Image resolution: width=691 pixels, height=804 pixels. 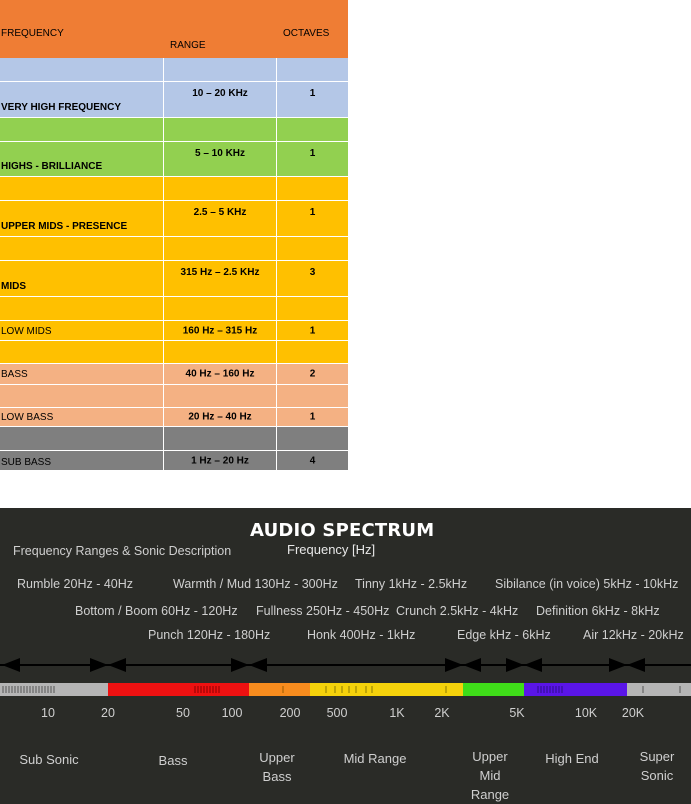 I want to click on row-range: 1 Hz – 20 Hz, so click(x=220, y=460).